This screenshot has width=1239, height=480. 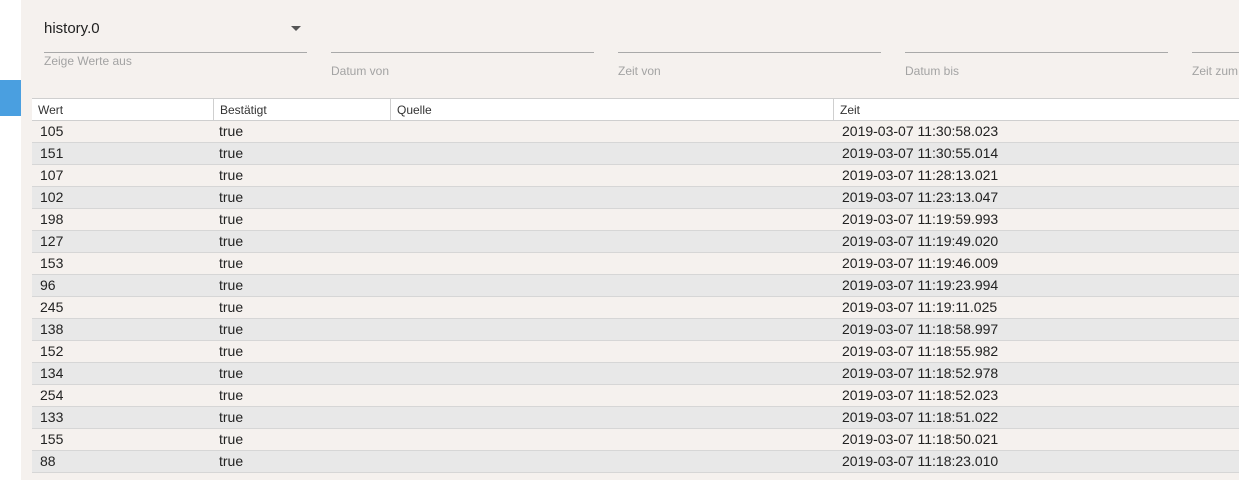 I want to click on cell-wert: 245, so click(x=52, y=307).